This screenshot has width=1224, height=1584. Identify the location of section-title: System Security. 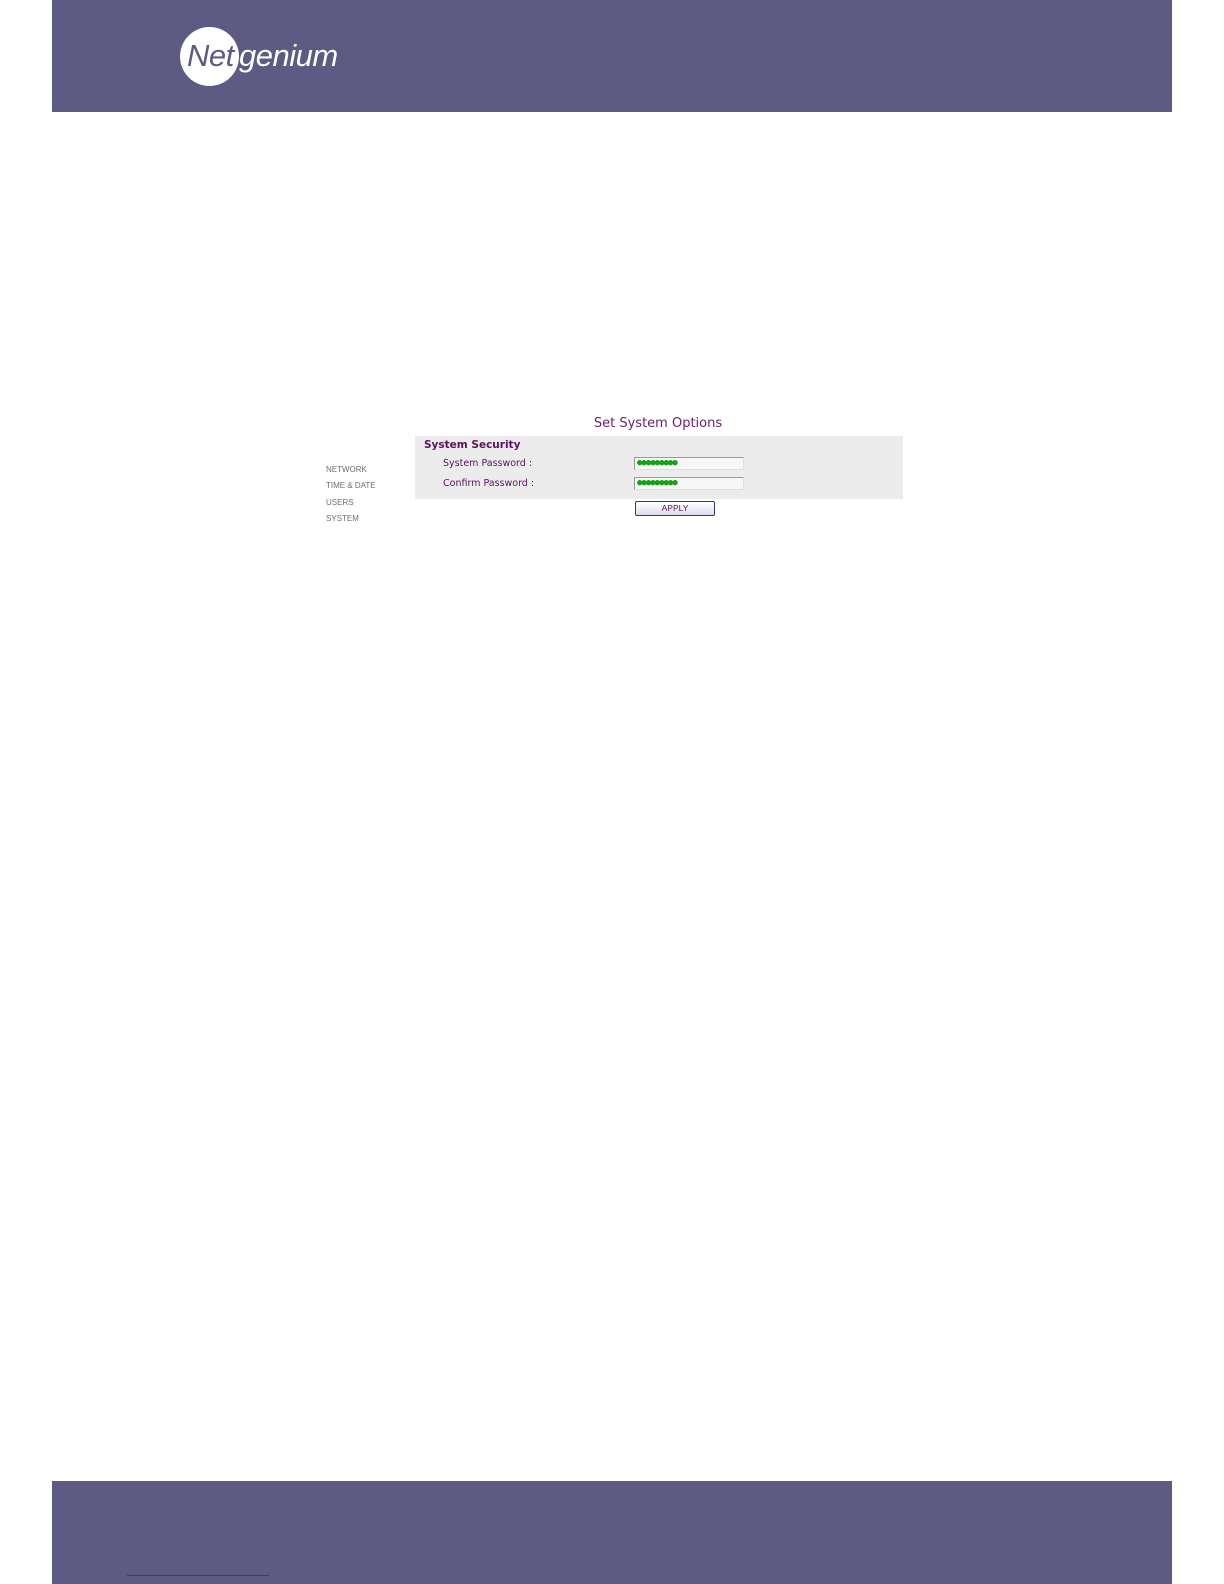
(472, 445).